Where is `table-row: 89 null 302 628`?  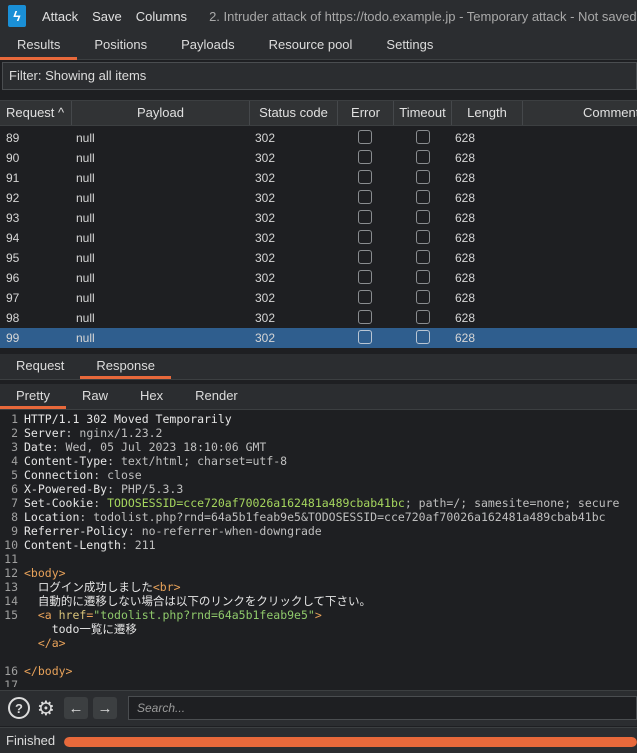
table-row: 89 null 302 628 is located at coordinates (318, 138).